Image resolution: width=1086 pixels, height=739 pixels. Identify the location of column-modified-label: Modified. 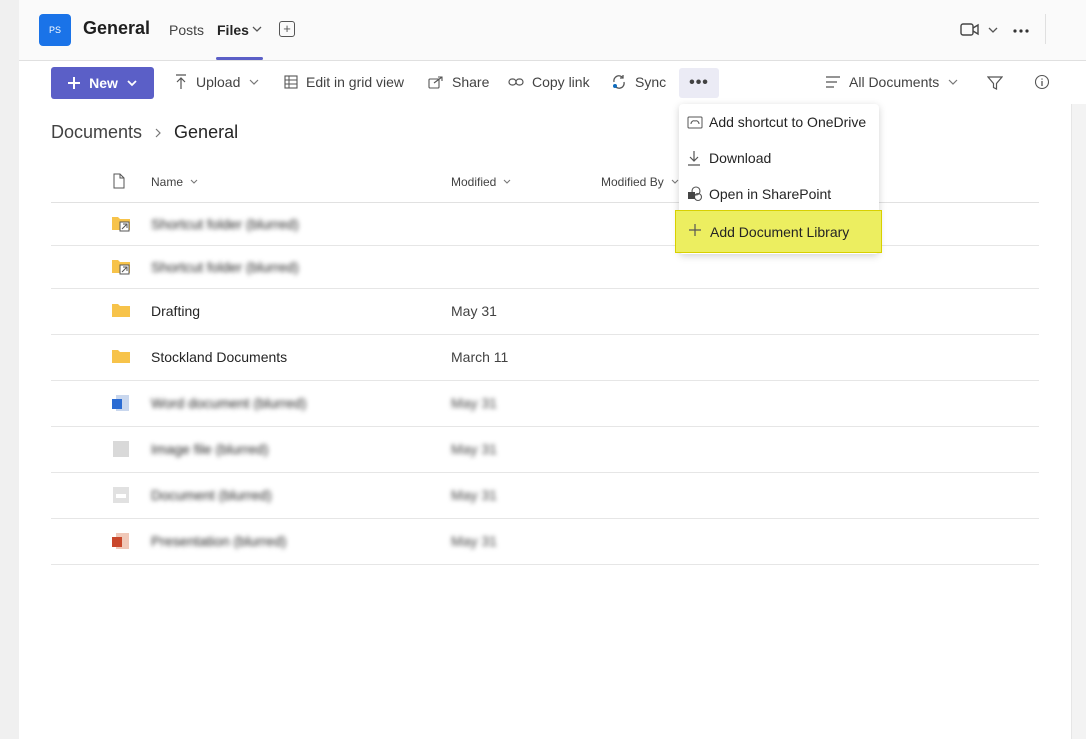
(474, 182).